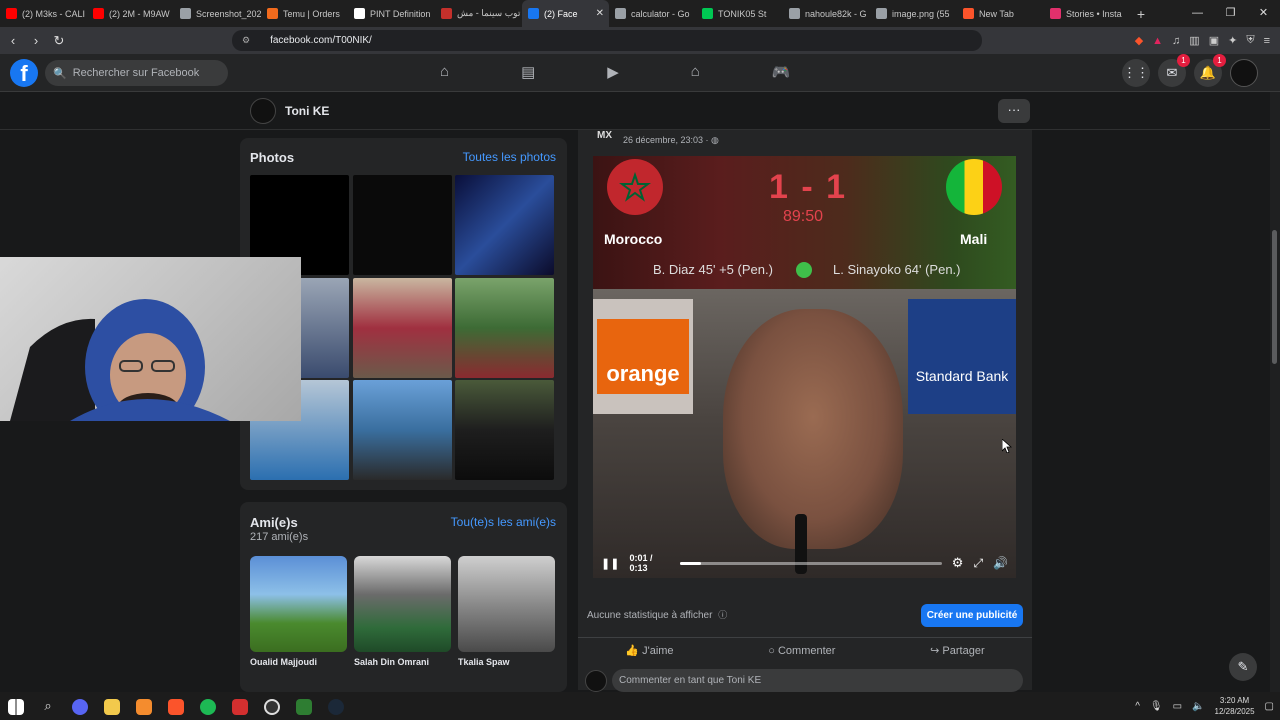 The image size is (1280, 720). Describe the element at coordinates (16, 706) in the screenshot. I see `start-icon` at that location.